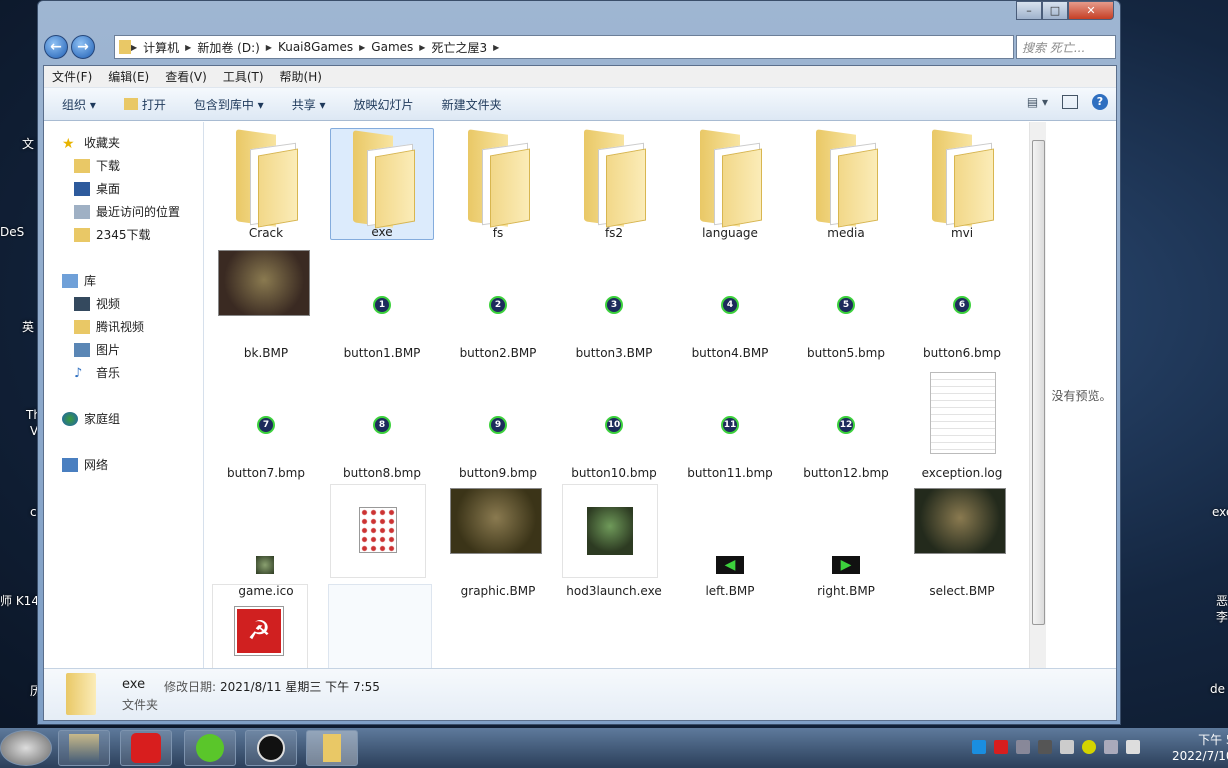 The image size is (1228, 768). What do you see at coordinates (1220, 512) in the screenshot?
I see `desktop-icon-label: exe` at bounding box center [1220, 512].